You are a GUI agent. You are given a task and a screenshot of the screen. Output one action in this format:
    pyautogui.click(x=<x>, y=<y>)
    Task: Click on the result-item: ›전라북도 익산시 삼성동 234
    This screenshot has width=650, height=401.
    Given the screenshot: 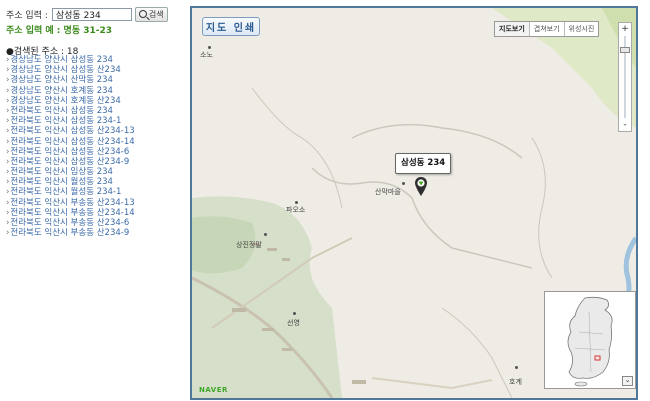 What is the action you would take?
    pyautogui.click(x=70, y=111)
    